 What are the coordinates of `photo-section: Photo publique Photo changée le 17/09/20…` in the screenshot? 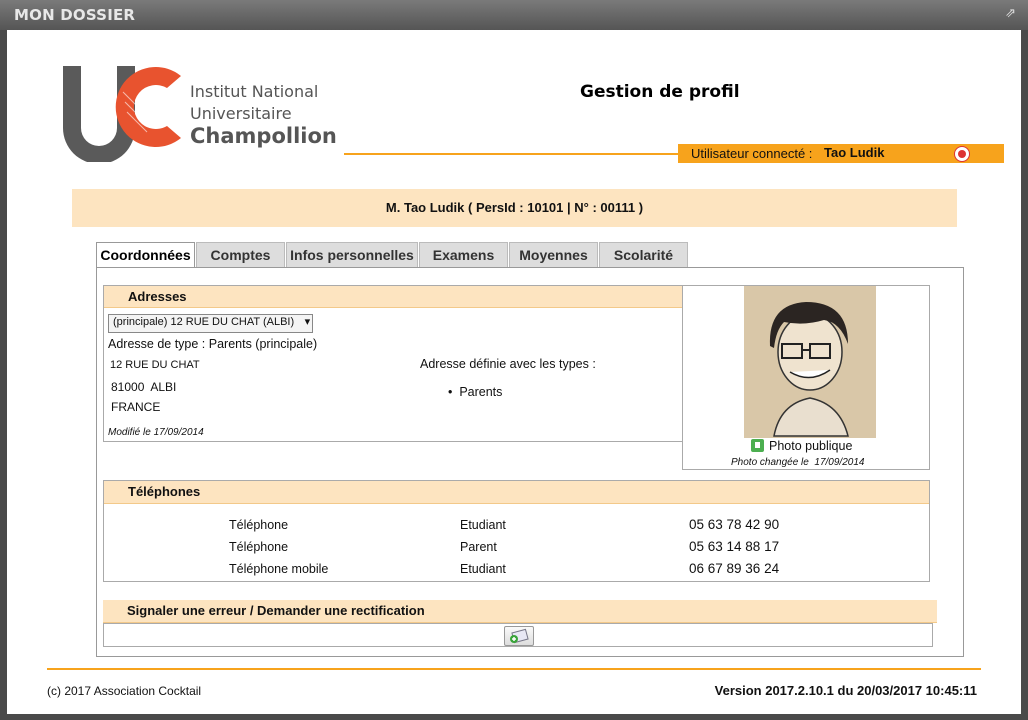 It's located at (806, 377).